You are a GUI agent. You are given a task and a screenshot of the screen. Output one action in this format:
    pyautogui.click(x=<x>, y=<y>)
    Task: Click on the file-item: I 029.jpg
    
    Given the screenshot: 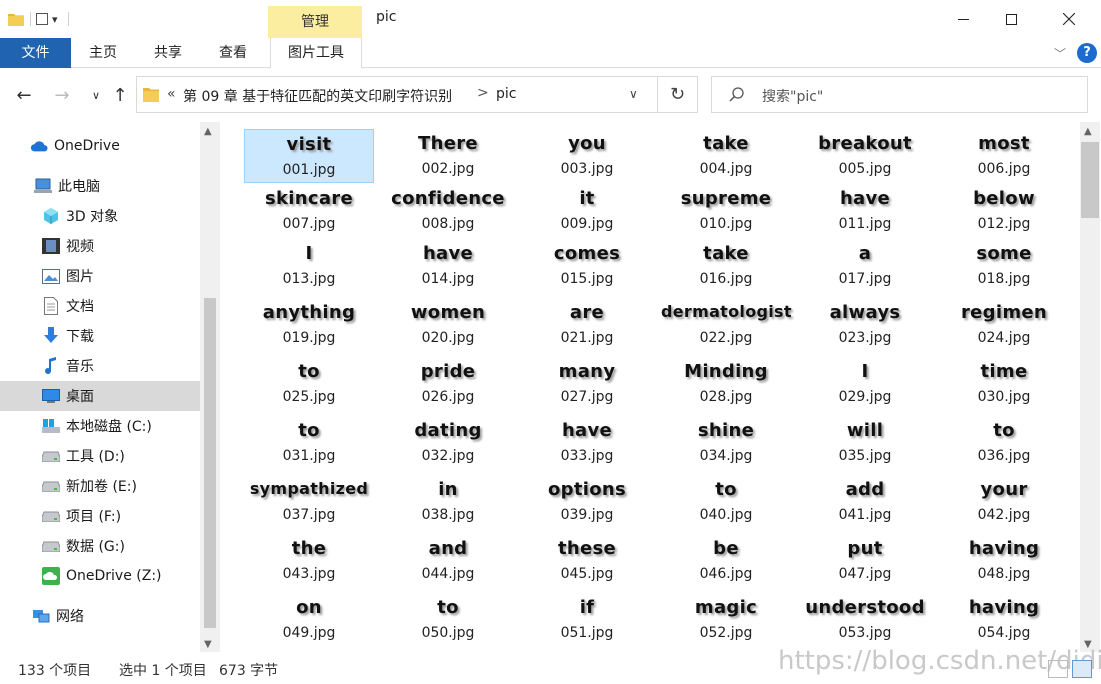 What is the action you would take?
    pyautogui.click(x=865, y=384)
    